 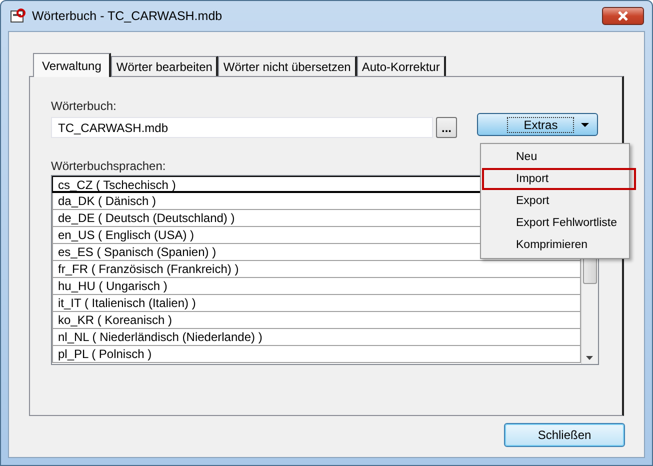 I want to click on menu-item: Import, so click(x=559, y=179).